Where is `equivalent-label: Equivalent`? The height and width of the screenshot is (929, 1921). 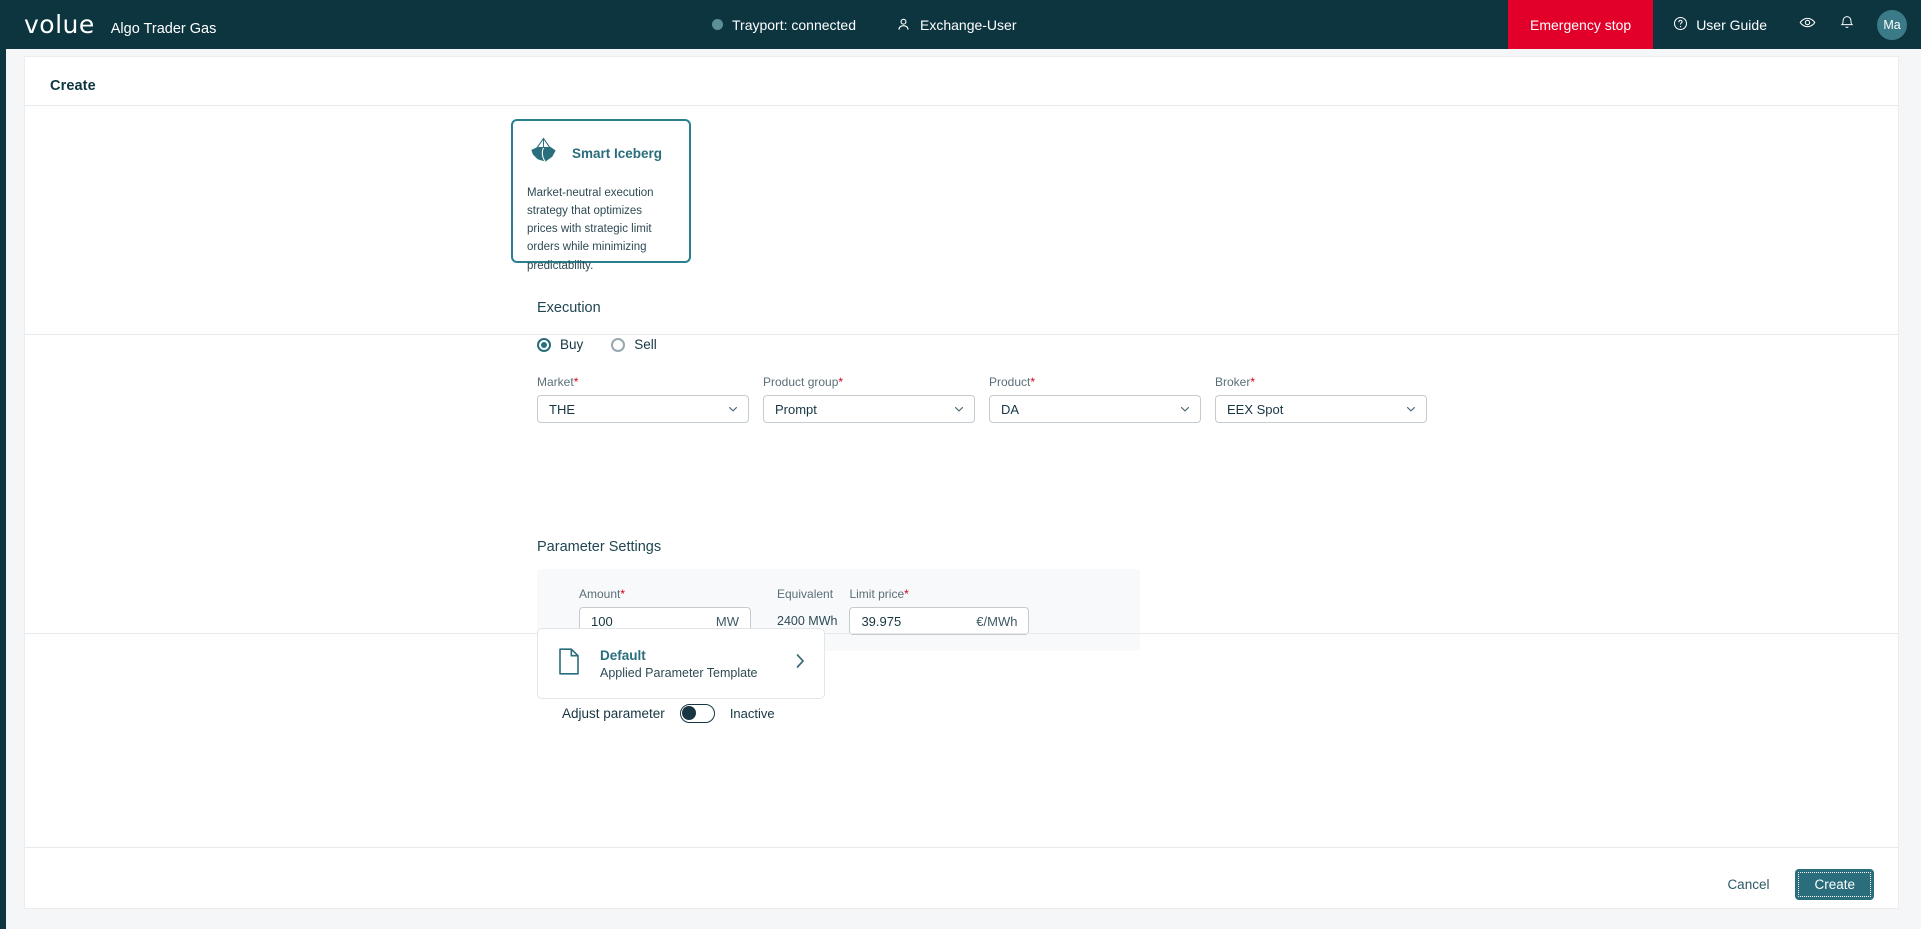
equivalent-label: Equivalent is located at coordinates (805, 594).